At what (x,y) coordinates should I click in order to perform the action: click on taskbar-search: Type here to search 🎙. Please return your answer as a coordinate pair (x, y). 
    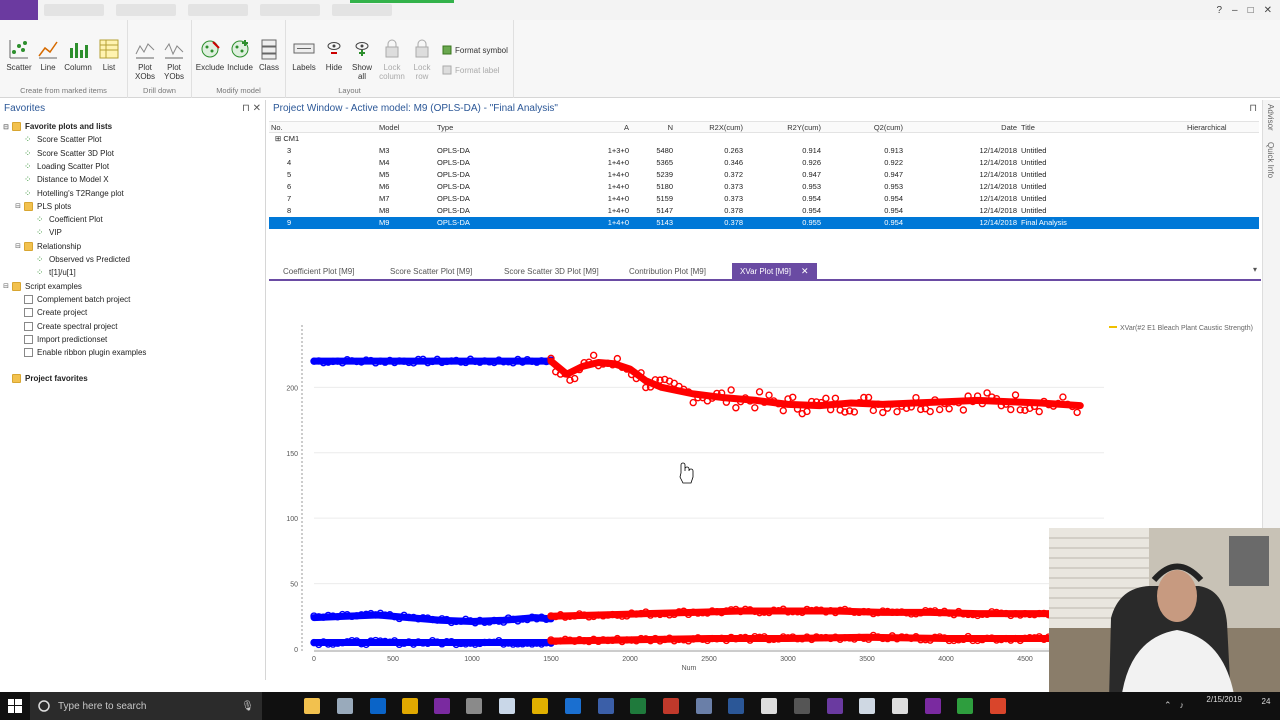
    Looking at the image, I should click on (146, 706).